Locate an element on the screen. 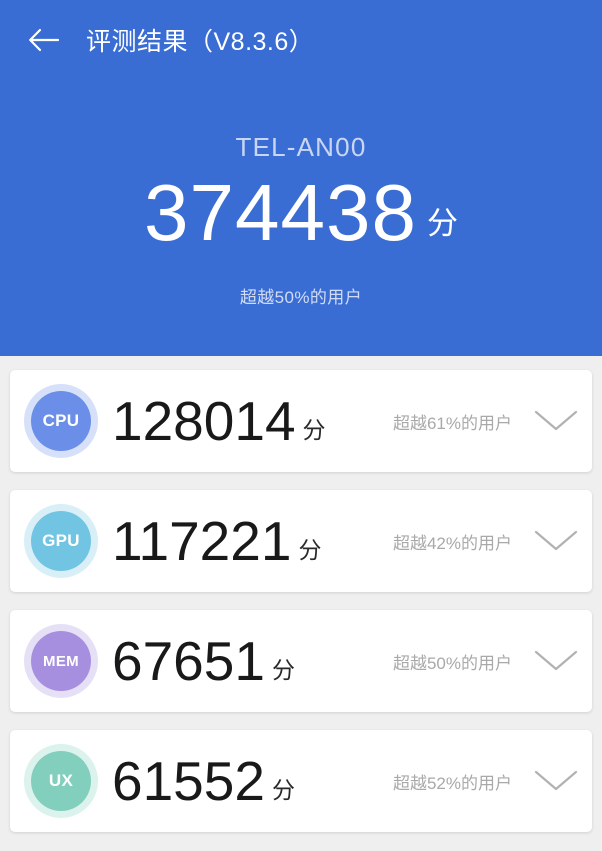  mem-badge-label: MEM is located at coordinates (61, 661).